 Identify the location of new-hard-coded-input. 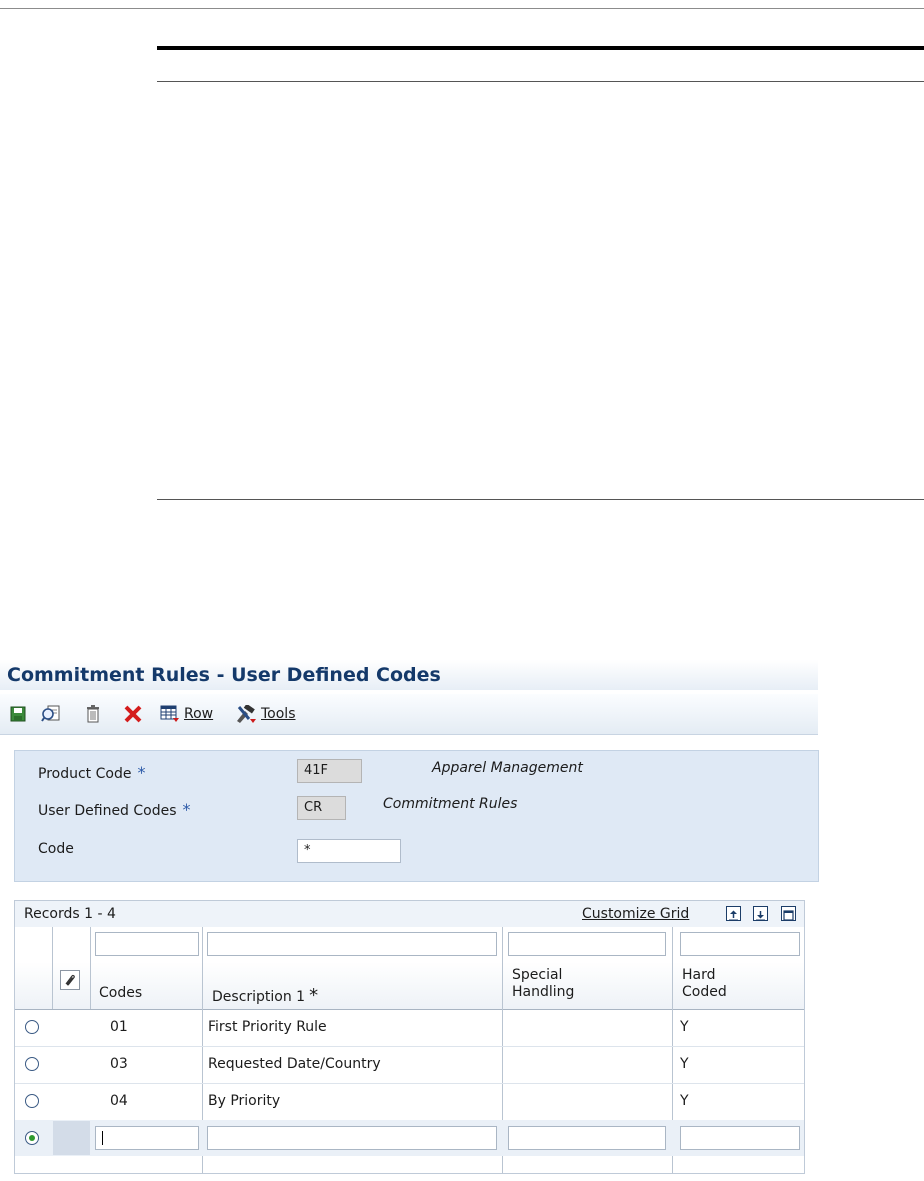
(740, 1138).